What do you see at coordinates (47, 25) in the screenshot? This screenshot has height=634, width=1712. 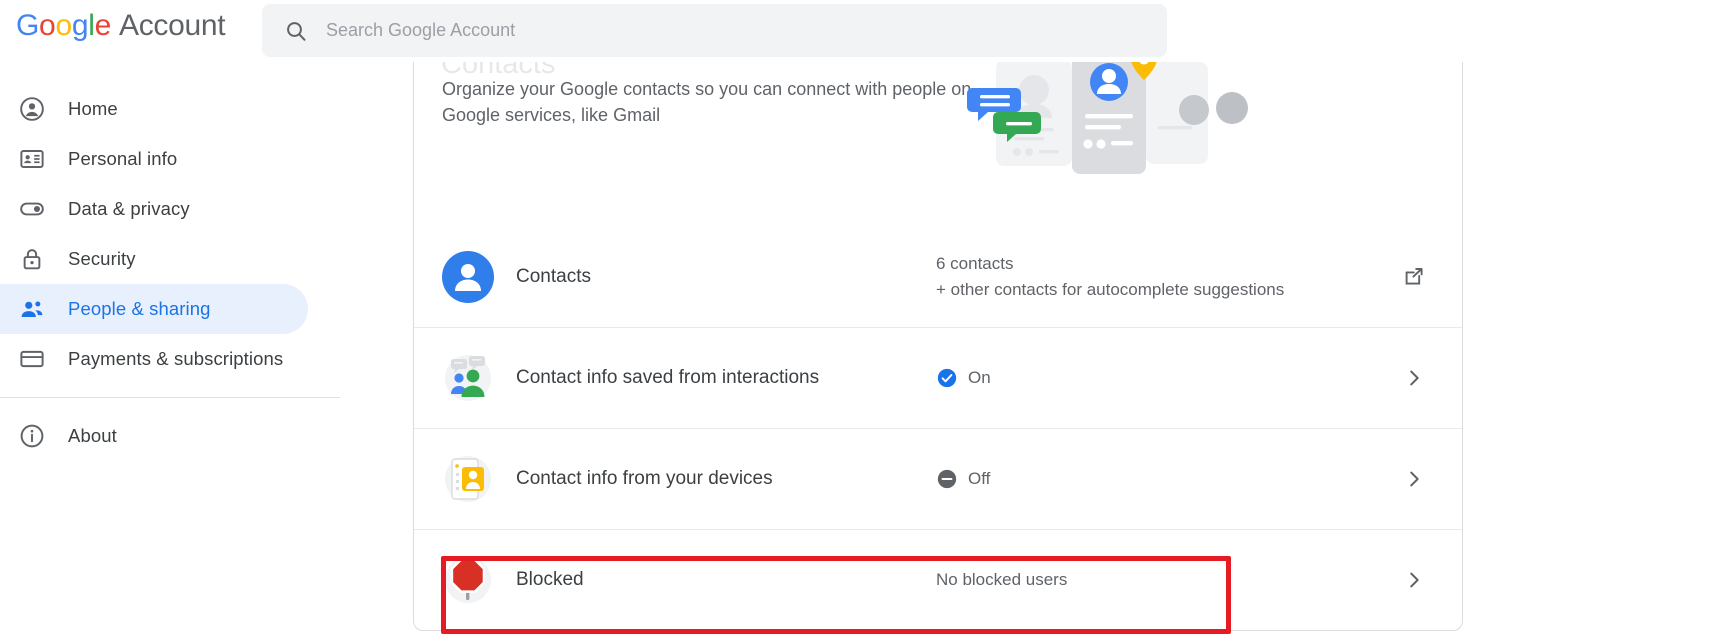 I see `logo-letter-o1: o` at bounding box center [47, 25].